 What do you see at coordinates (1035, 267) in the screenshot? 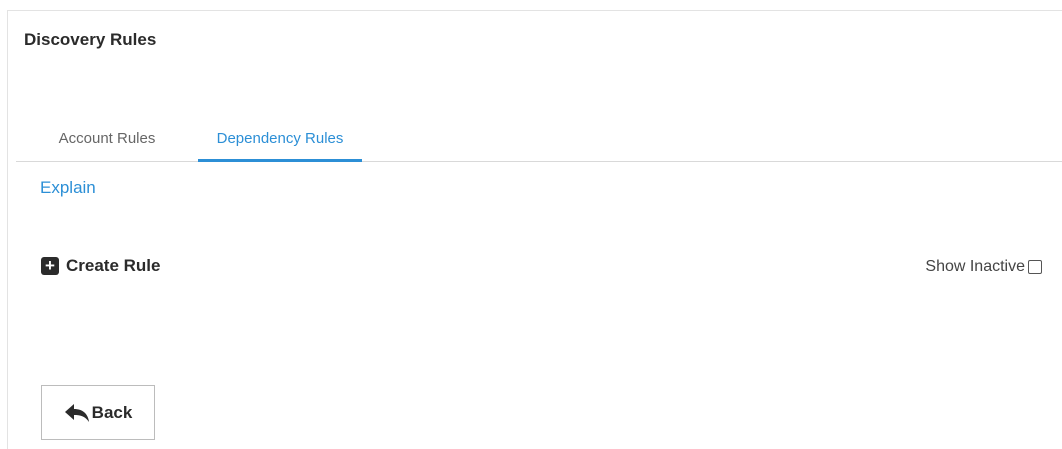
I see `show-inactive-checkbox` at bounding box center [1035, 267].